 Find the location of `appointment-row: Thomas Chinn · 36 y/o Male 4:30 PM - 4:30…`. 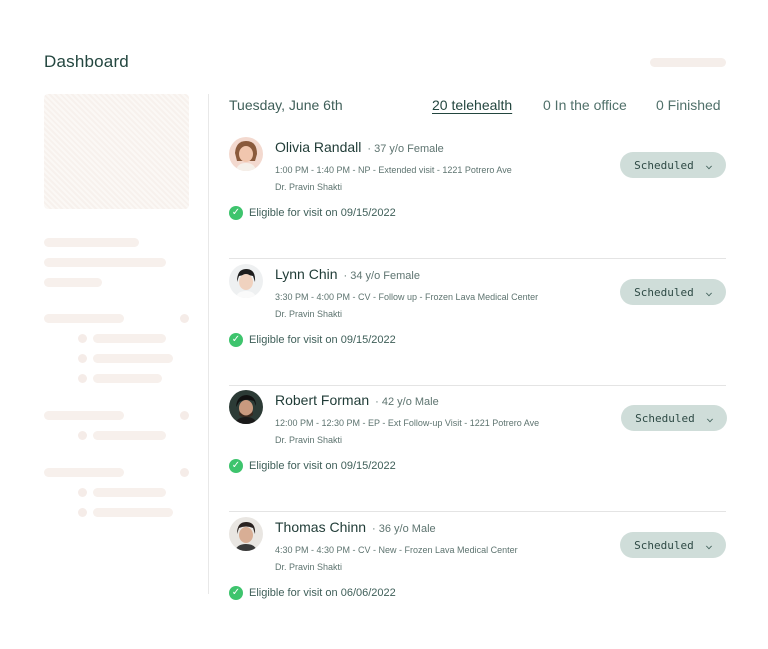

appointment-row: Thomas Chinn · 36 y/o Male 4:30 PM - 4:30… is located at coordinates (477, 556).